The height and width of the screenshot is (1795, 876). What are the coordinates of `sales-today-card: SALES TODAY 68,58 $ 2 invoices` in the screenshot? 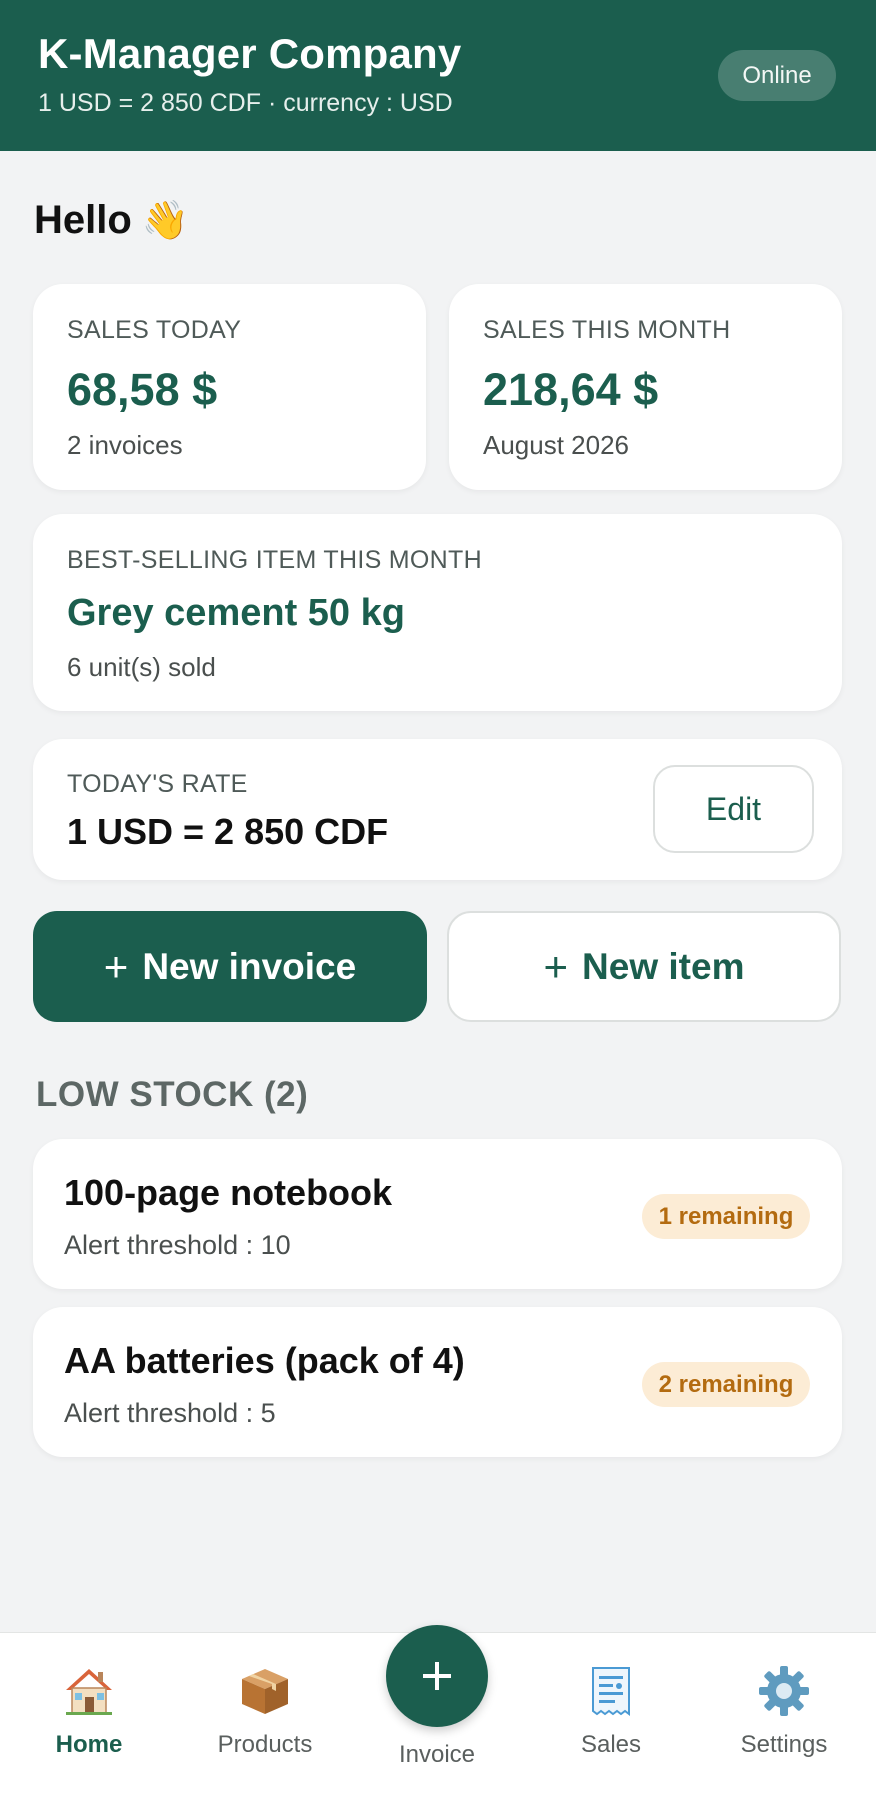 It's located at (229, 387).